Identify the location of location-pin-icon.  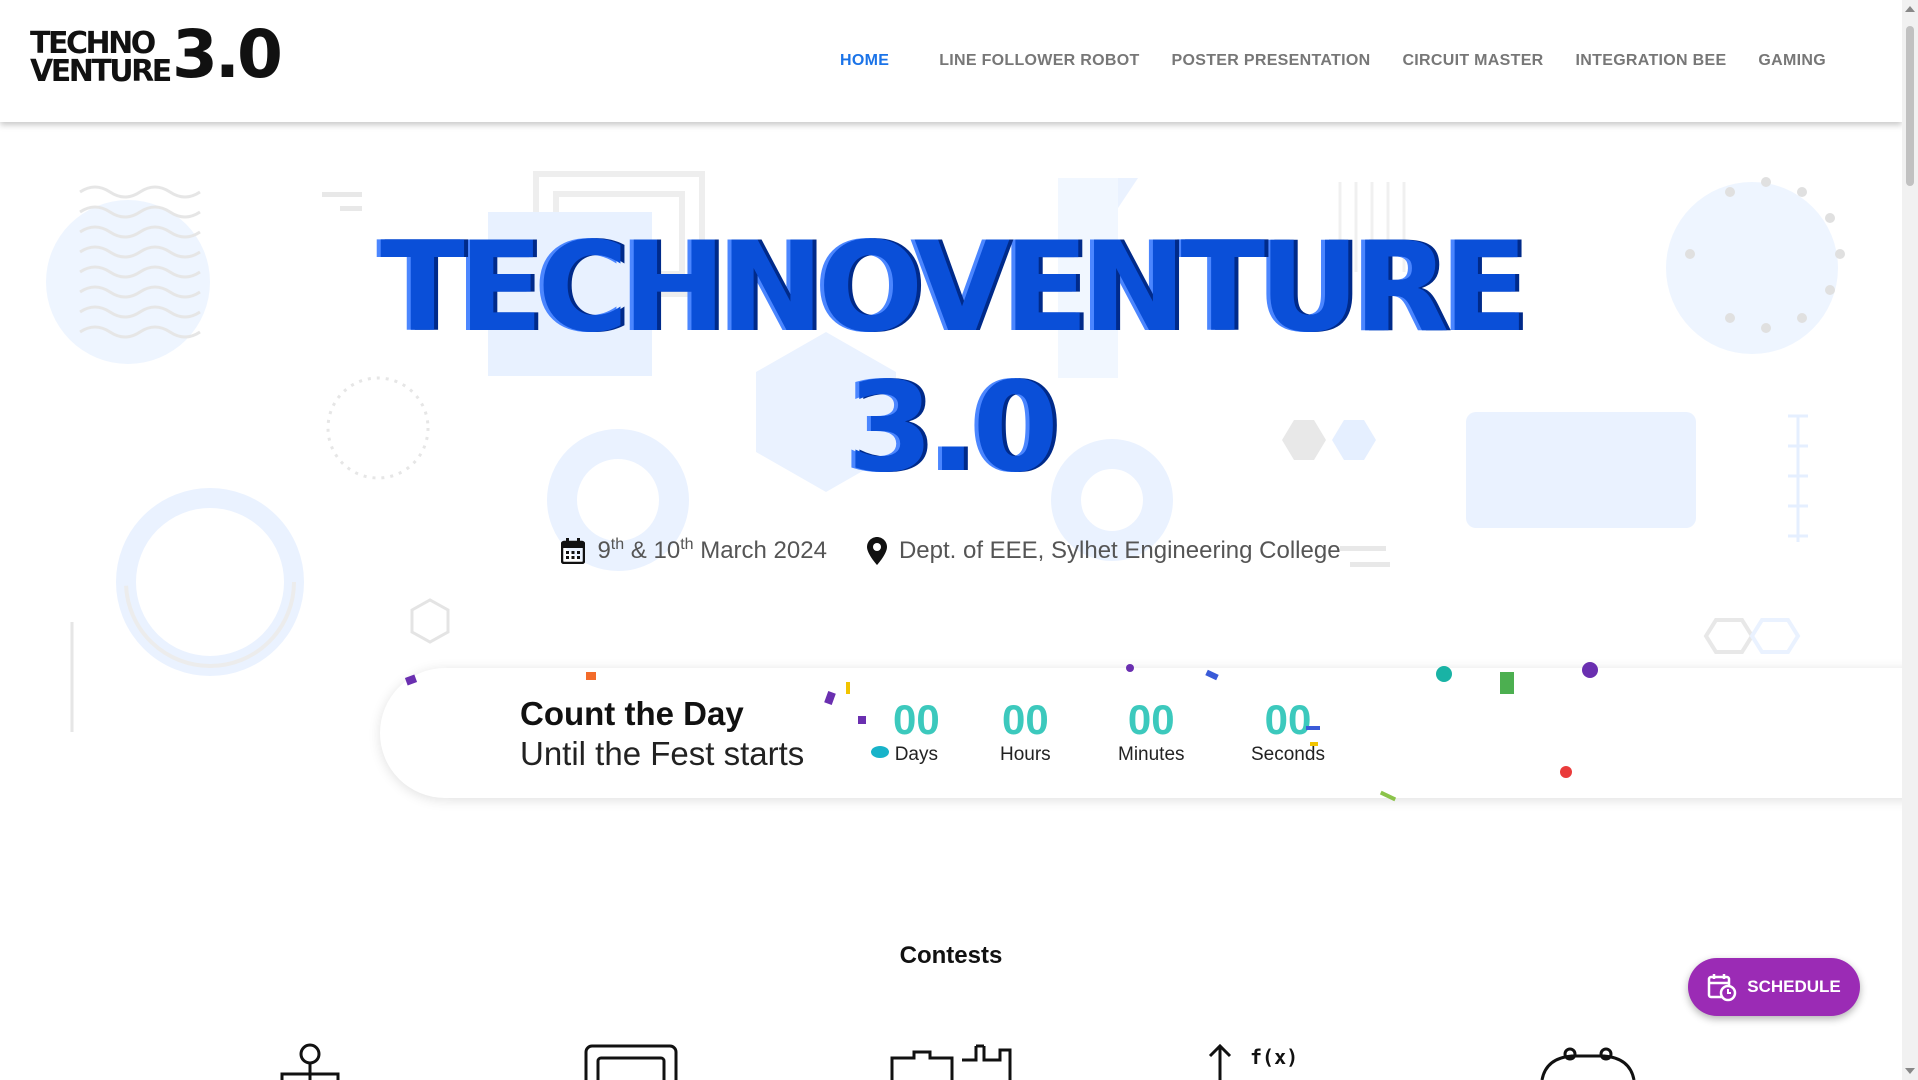
(876, 550).